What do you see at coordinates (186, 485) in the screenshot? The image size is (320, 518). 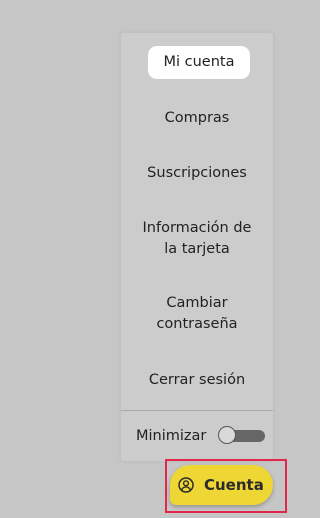 I see `user-circle-icon` at bounding box center [186, 485].